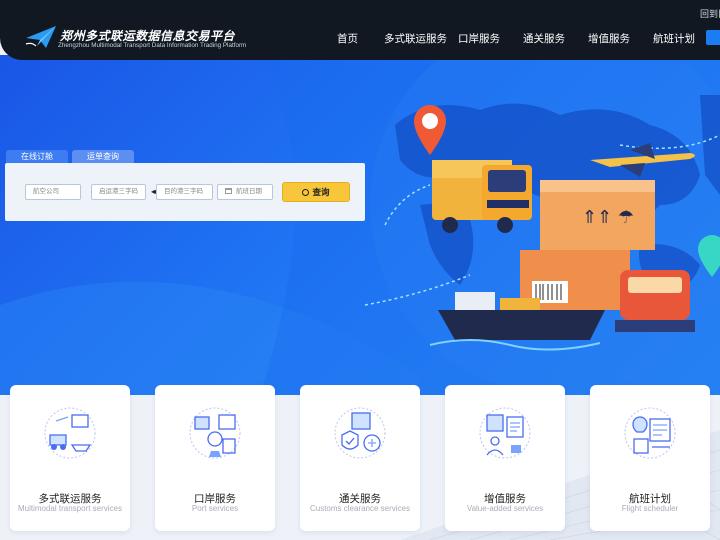 This screenshot has height=540, width=720. Describe the element at coordinates (650, 508) in the screenshot. I see `card-subtitle: Flight scheduler` at that location.